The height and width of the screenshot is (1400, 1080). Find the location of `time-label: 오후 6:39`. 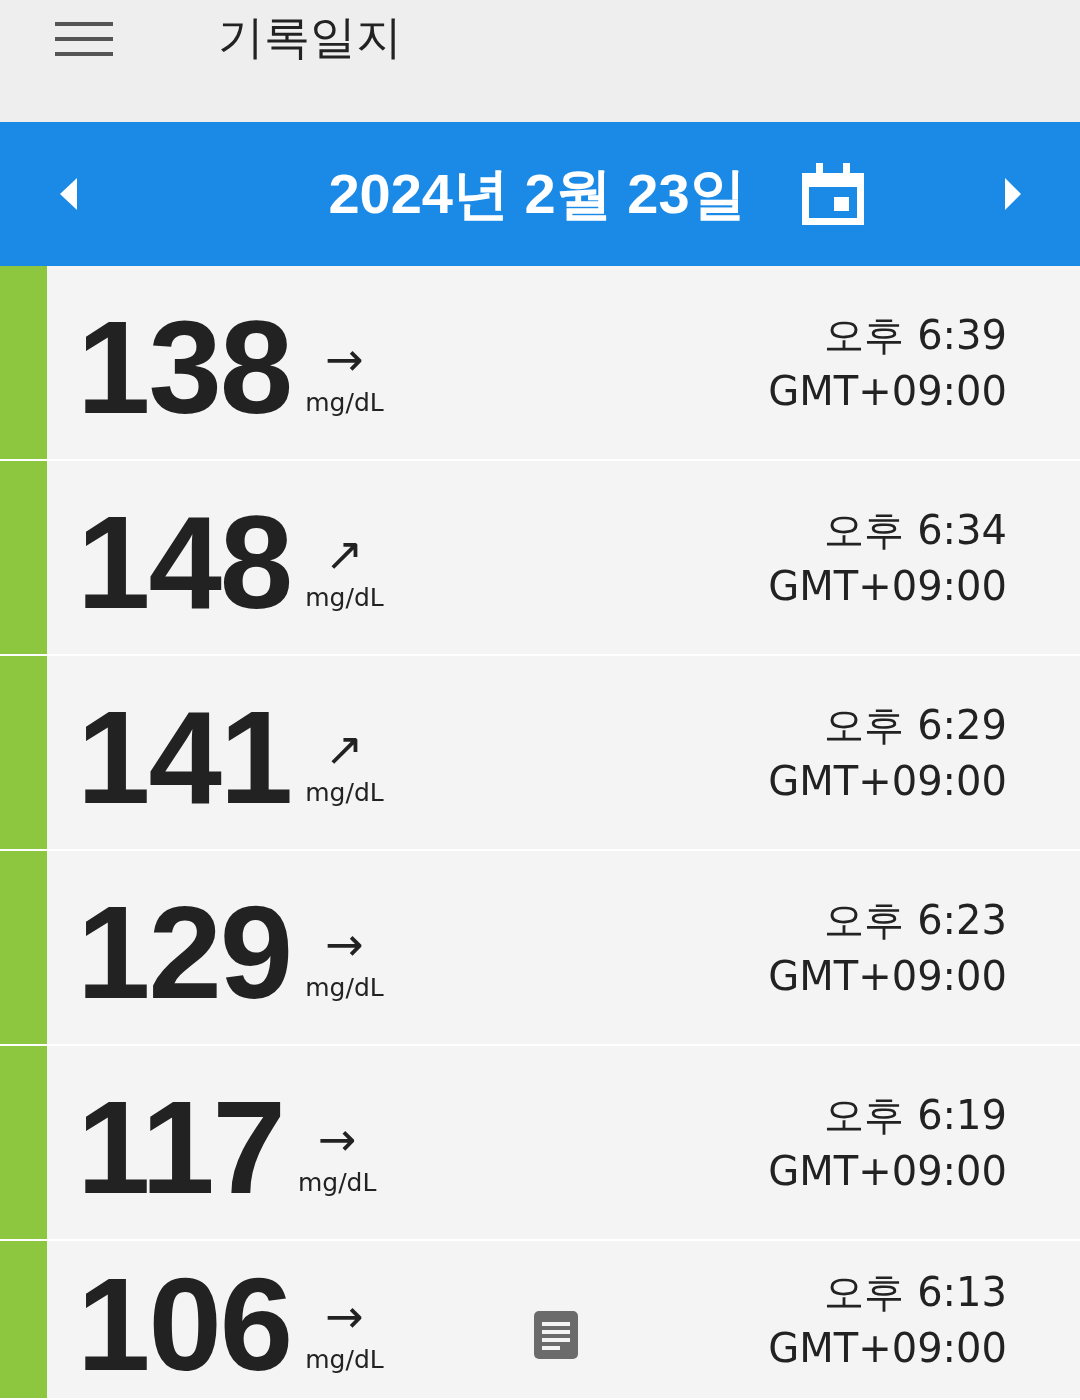

time-label: 오후 6:39 is located at coordinates (915, 335).